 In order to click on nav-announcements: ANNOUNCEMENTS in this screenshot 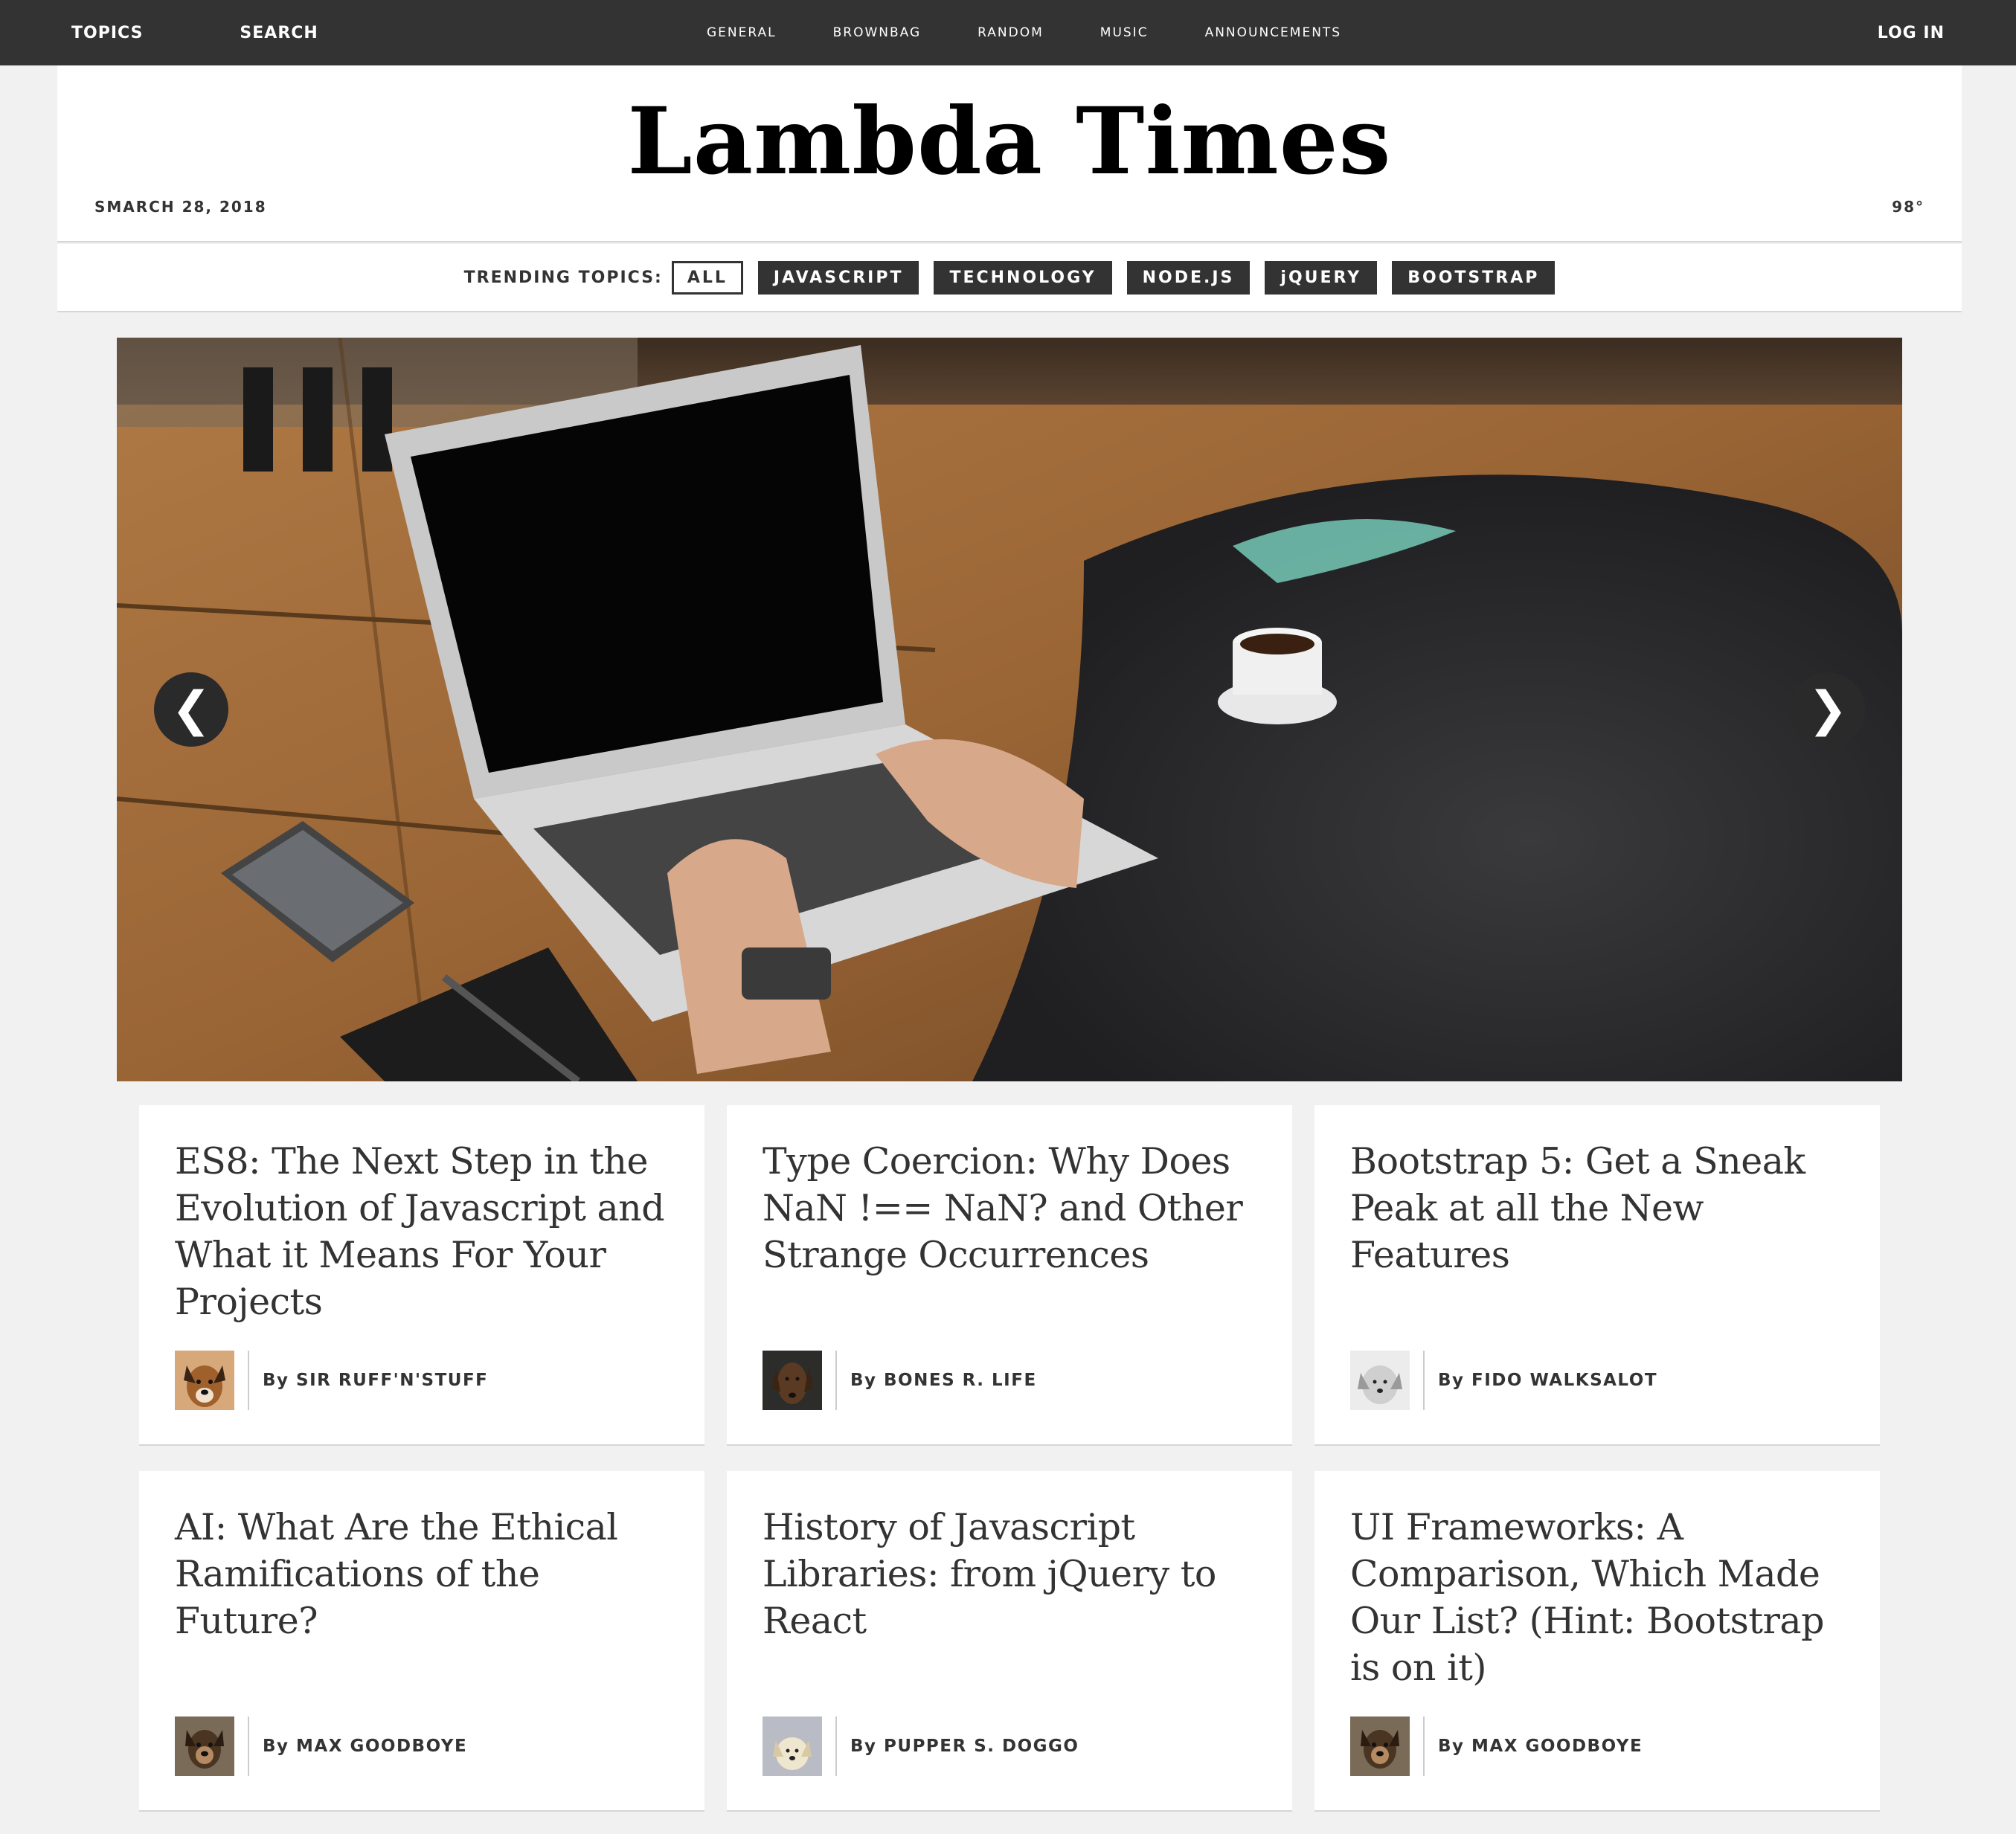, I will do `click(1274, 32)`.